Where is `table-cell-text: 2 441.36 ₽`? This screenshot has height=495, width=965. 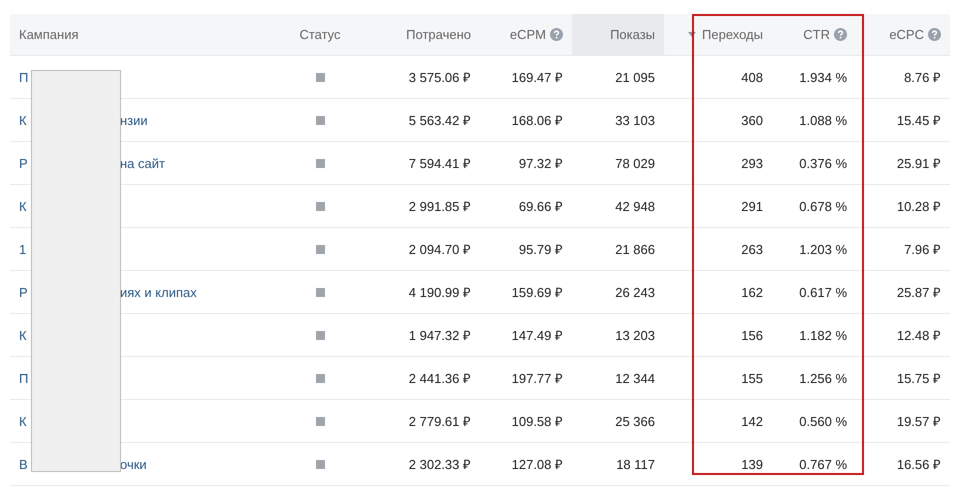
table-cell-text: 2 441.36 ₽ is located at coordinates (439, 378).